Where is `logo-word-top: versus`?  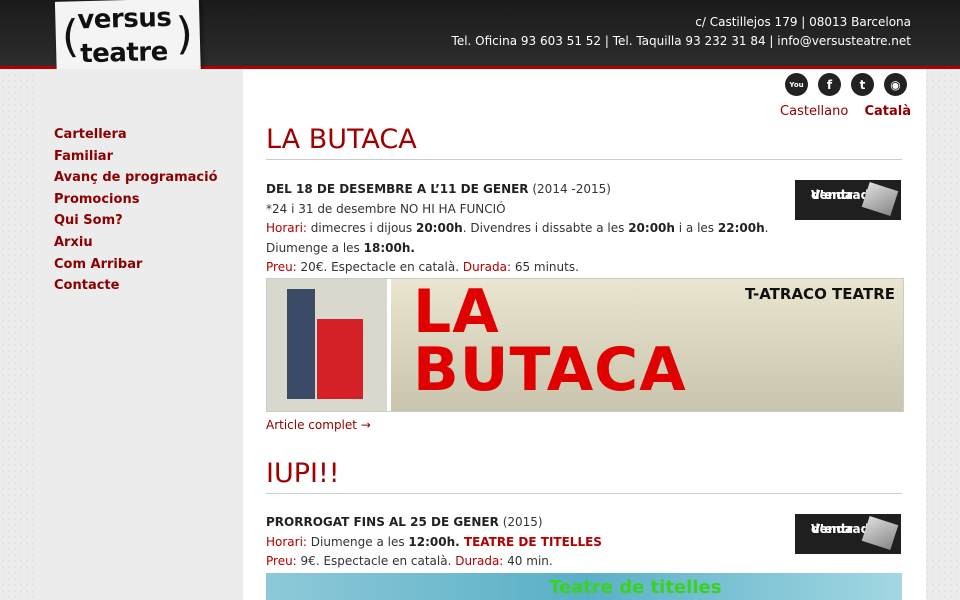
logo-word-top: versus is located at coordinates (124, 19).